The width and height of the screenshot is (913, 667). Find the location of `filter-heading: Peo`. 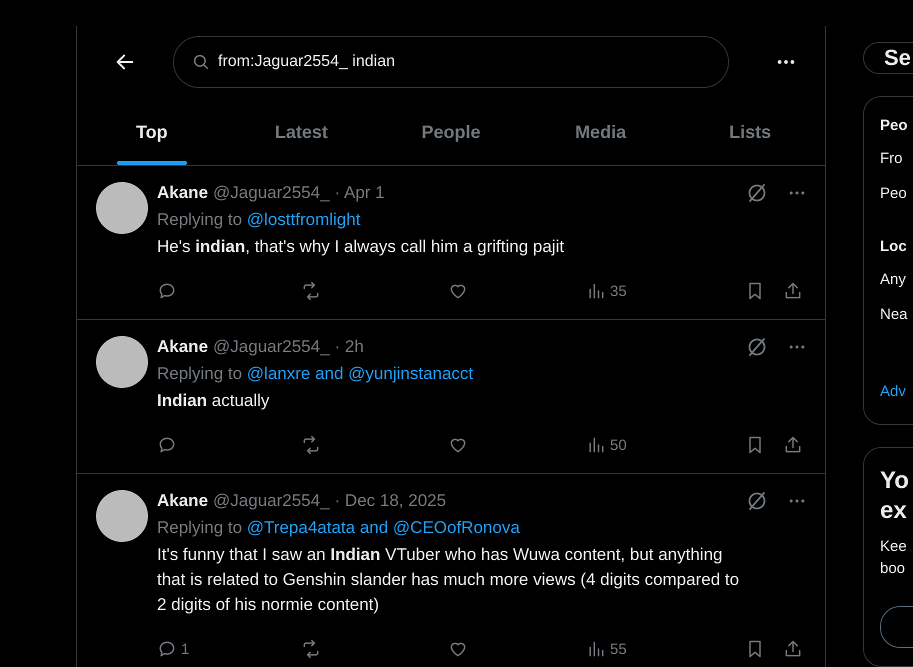

filter-heading: Peo is located at coordinates (894, 125).